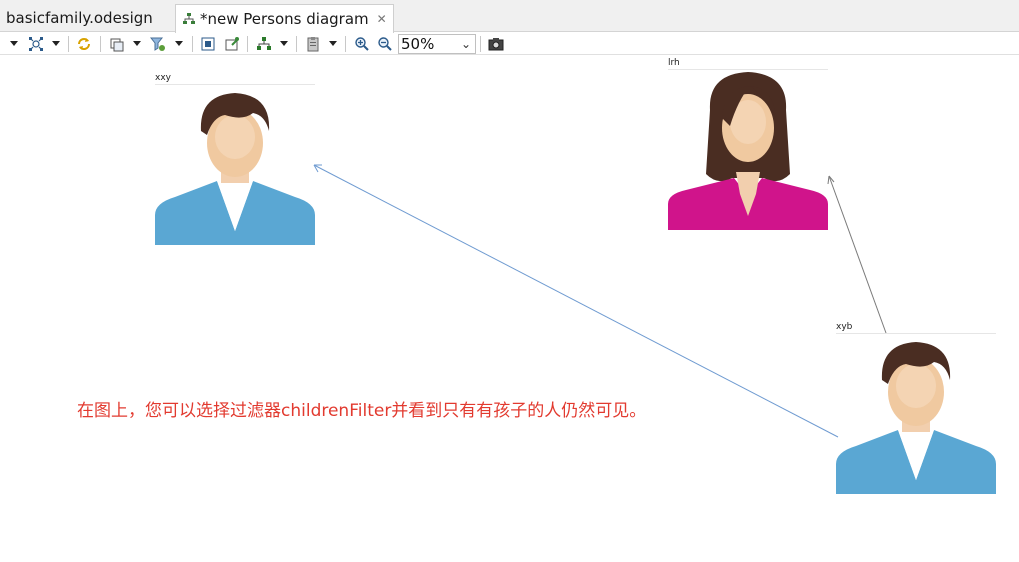 The height and width of the screenshot is (562, 1019). I want to click on layout-icon, so click(264, 44).